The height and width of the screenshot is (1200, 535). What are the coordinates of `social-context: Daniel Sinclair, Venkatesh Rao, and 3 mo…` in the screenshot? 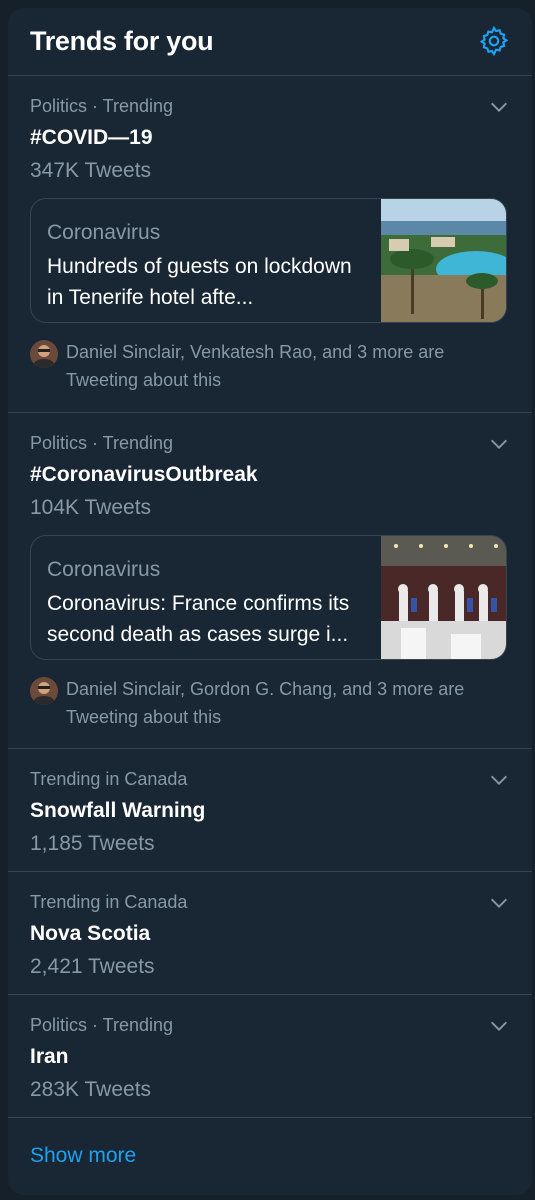 It's located at (260, 368).